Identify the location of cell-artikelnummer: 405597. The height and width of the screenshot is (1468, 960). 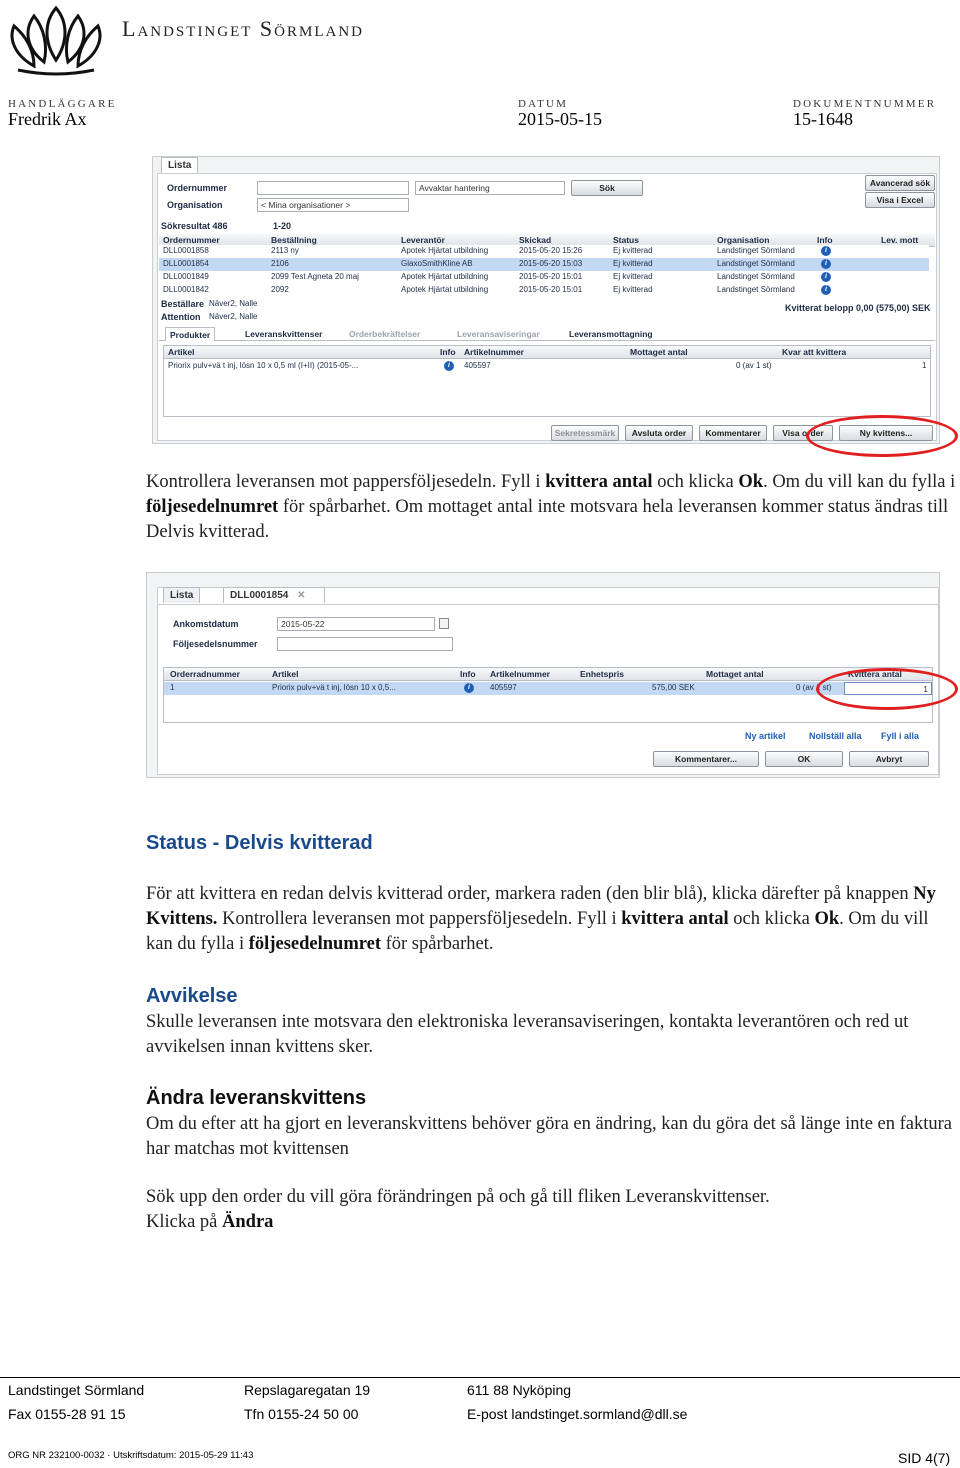
(503, 687).